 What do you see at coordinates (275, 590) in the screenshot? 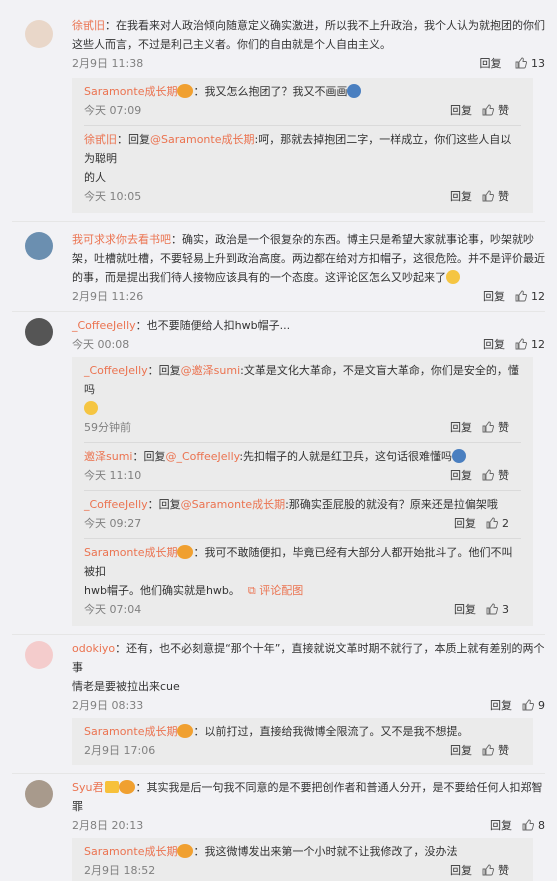
I see `comment-image-link: ⧉ 评论配图` at bounding box center [275, 590].